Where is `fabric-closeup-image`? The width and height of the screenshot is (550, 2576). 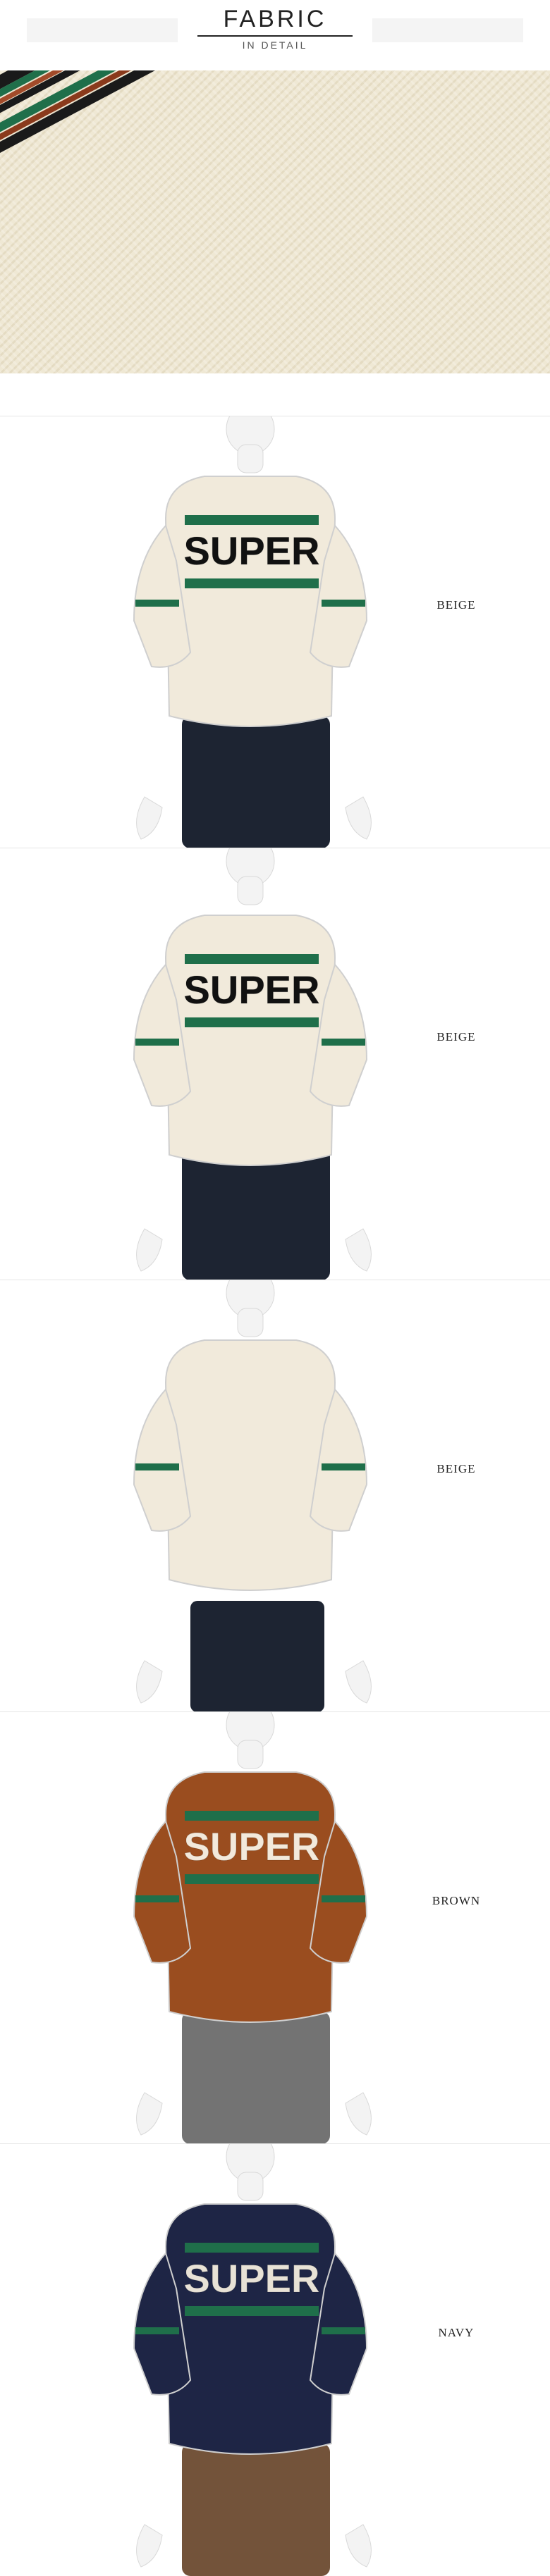 fabric-closeup-image is located at coordinates (275, 221).